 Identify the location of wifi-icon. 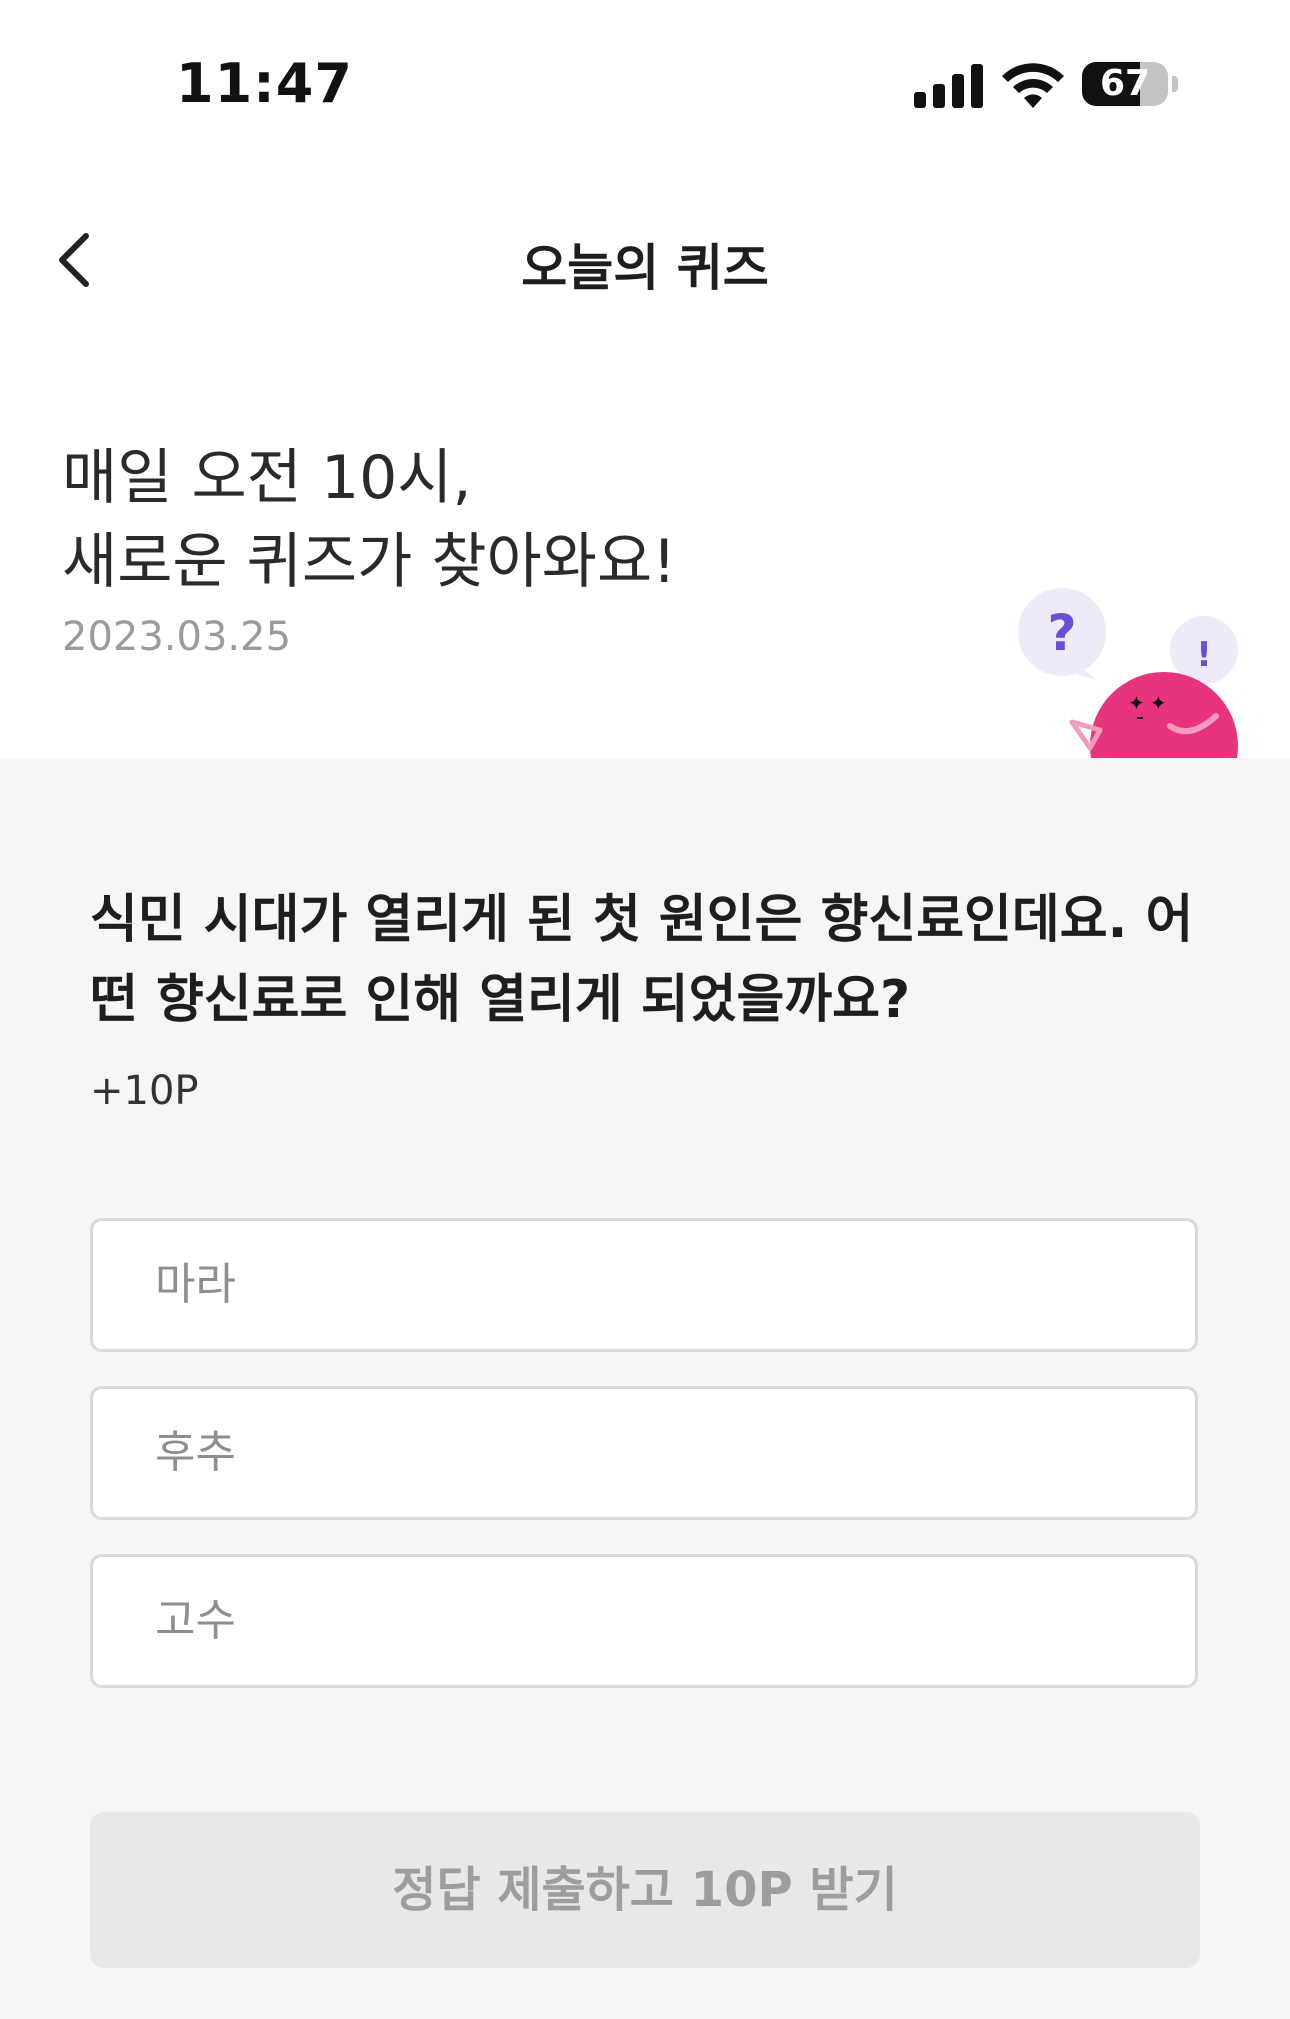
(1033, 85).